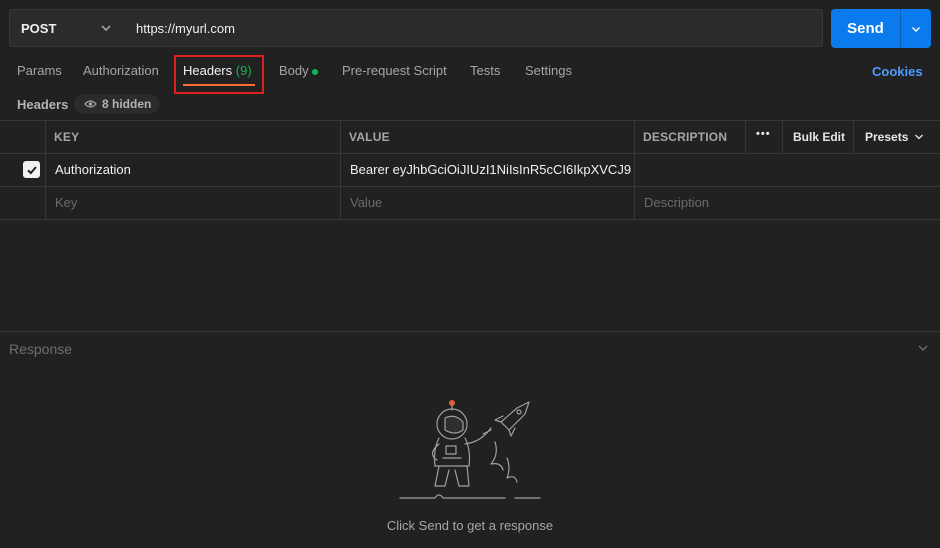  Describe the element at coordinates (39, 28) in the screenshot. I see `method-label: POST` at that location.